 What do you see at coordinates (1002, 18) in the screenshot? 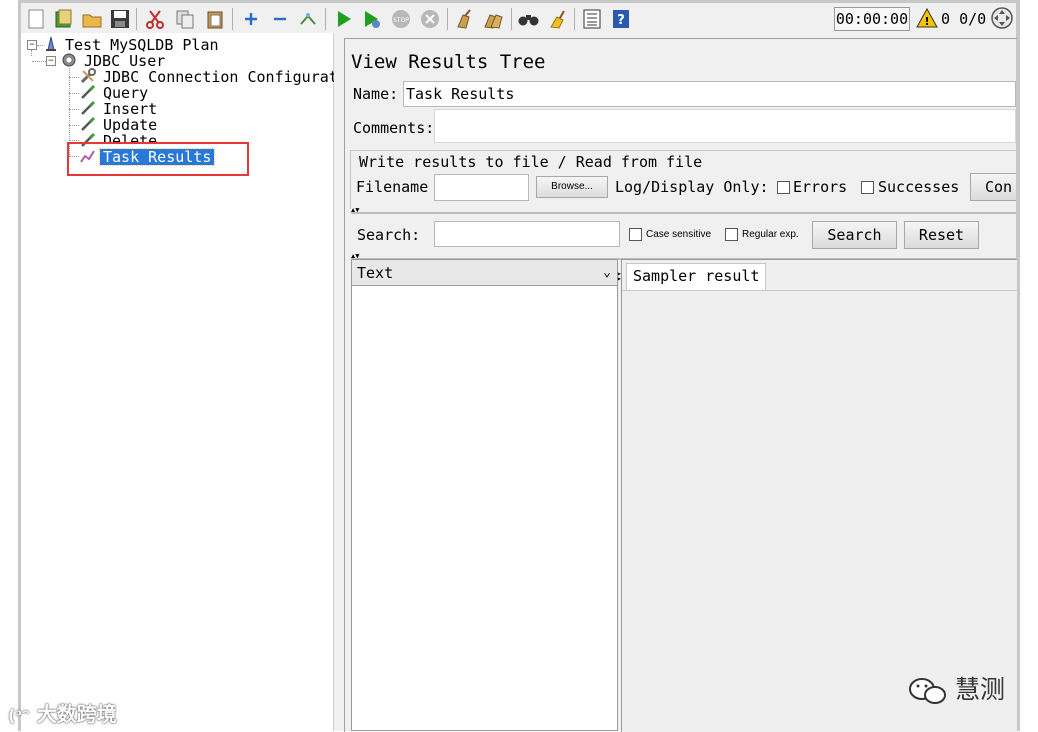
I see `remote-hosts-icon` at bounding box center [1002, 18].